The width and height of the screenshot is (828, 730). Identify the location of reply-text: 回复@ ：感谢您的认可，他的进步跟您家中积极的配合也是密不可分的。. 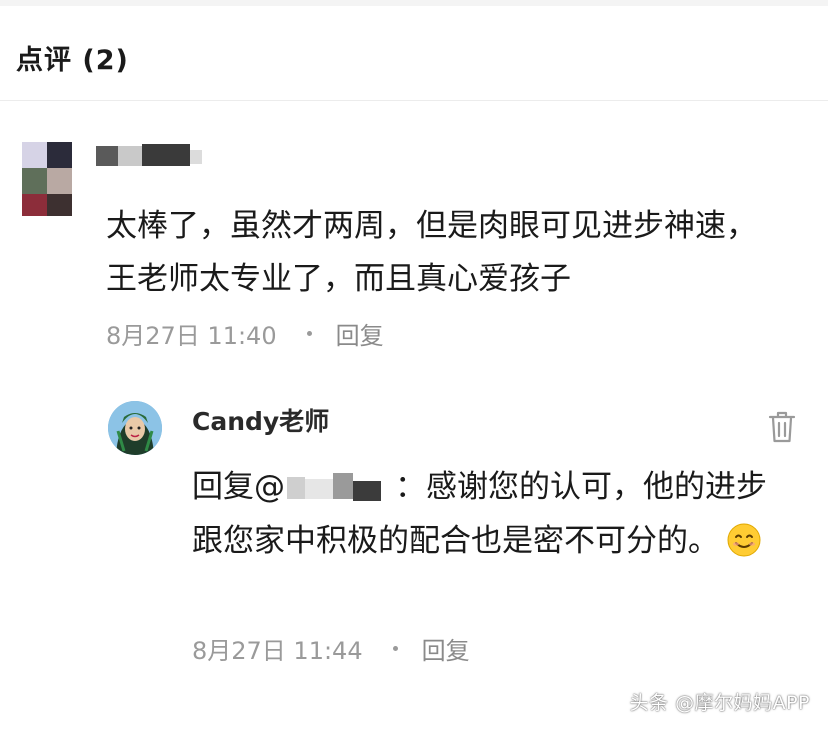
(482, 514).